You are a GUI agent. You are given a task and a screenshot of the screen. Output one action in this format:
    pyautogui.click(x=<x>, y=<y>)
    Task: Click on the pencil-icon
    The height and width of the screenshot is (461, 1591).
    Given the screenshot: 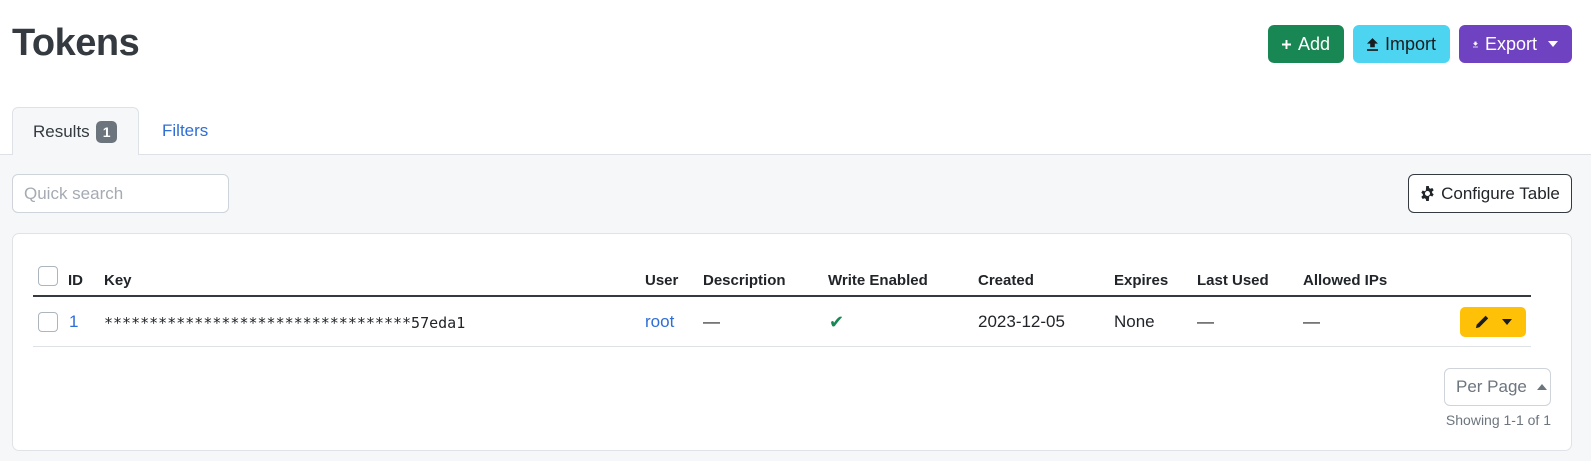 What is the action you would take?
    pyautogui.click(x=1482, y=322)
    